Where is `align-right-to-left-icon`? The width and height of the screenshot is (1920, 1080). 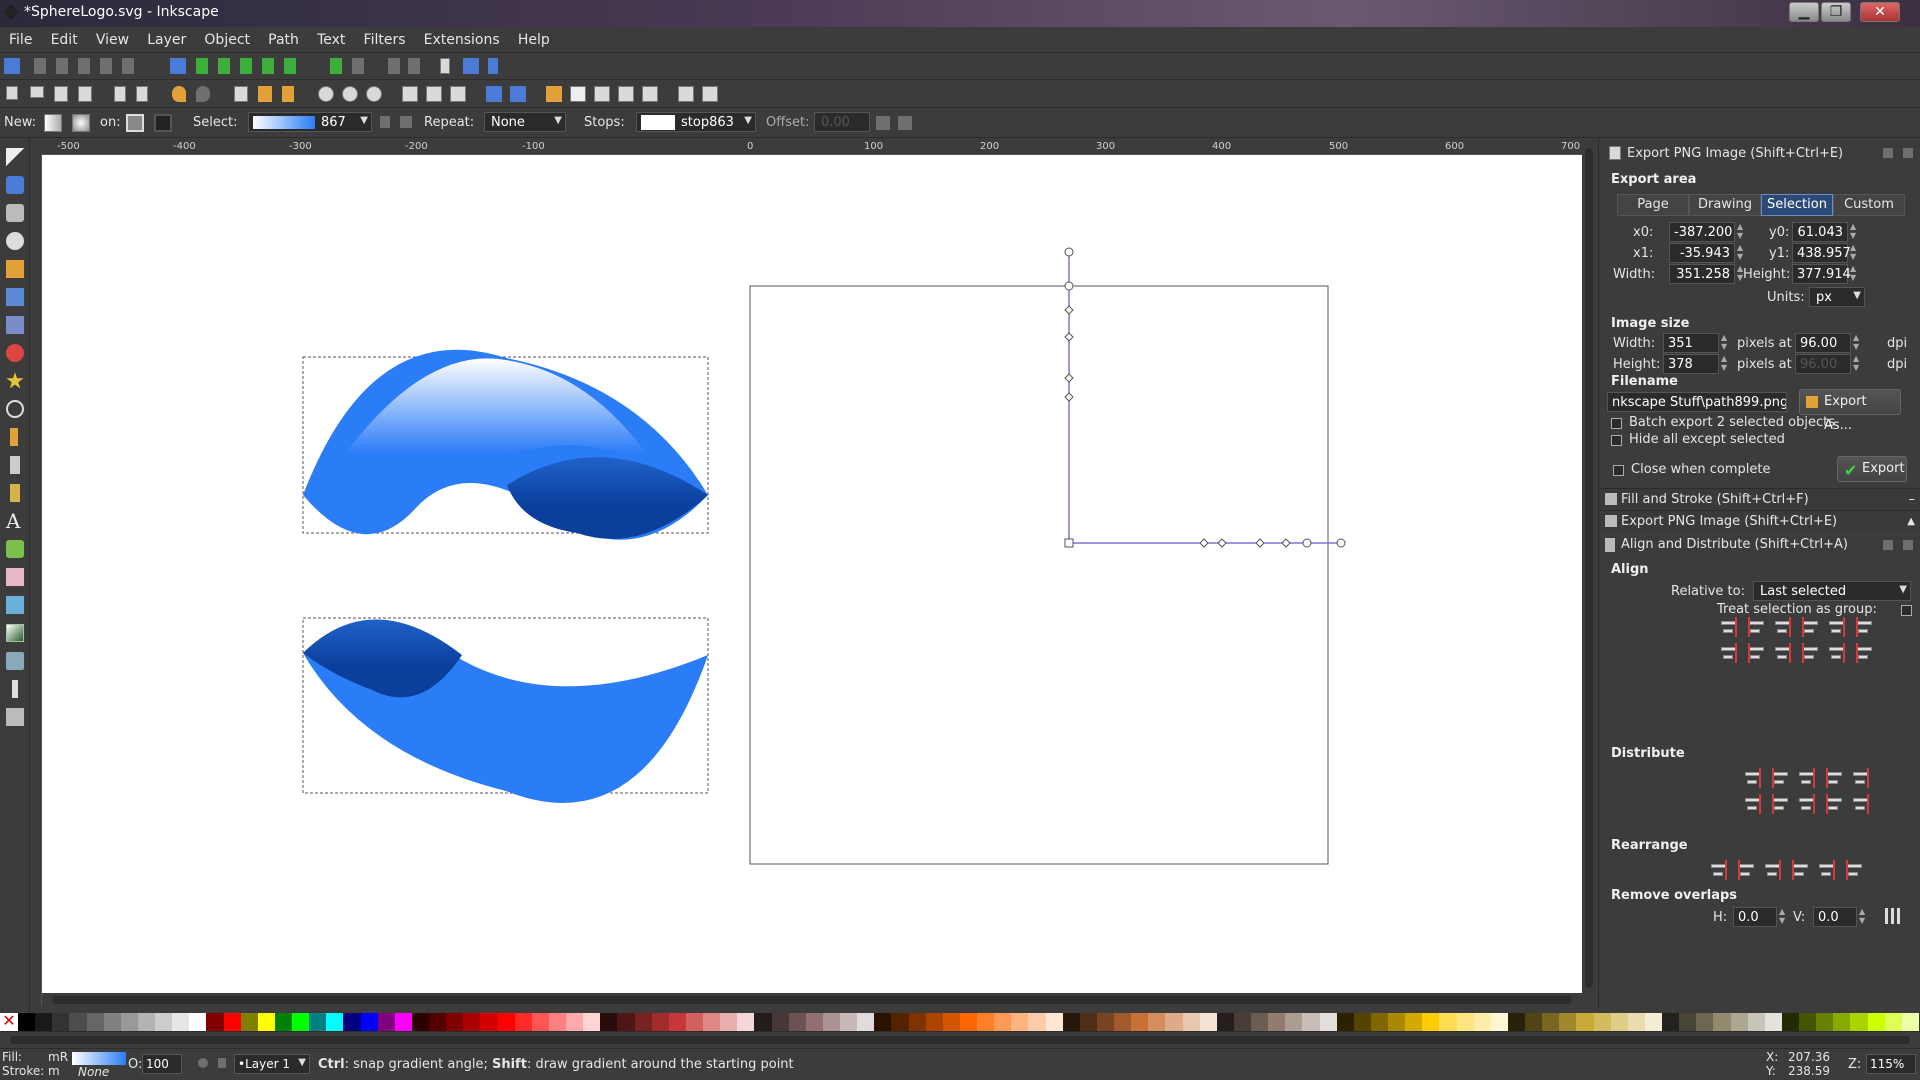
align-right-to-left-icon is located at coordinates (1729, 627).